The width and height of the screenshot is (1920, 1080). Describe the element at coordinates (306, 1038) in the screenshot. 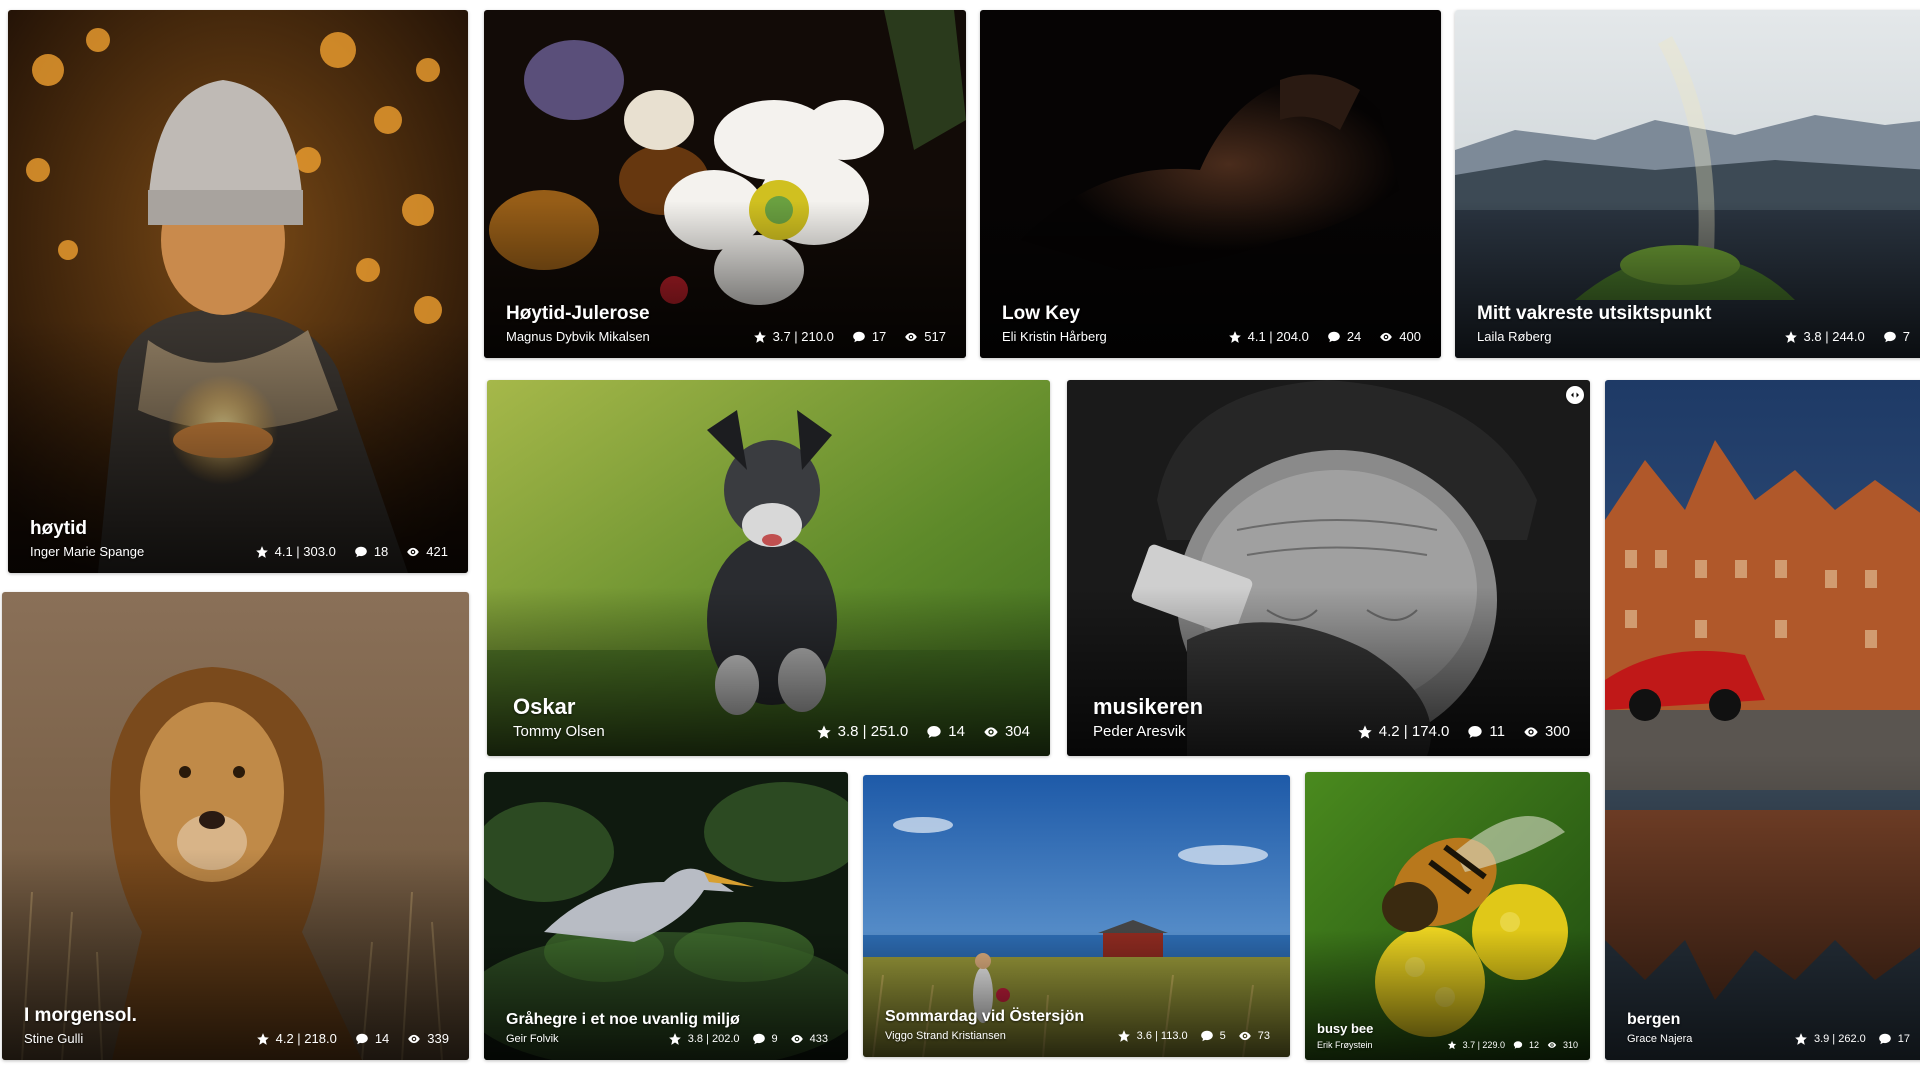

I see `rating-score: 4.2 | 218.0` at that location.